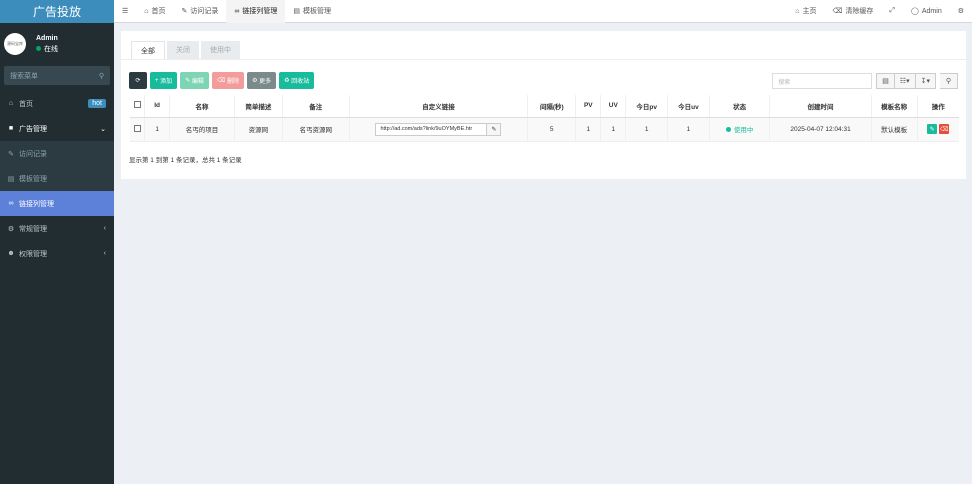  I want to click on sidebar-item-visit-log: ✎ 访问记录, so click(57, 153).